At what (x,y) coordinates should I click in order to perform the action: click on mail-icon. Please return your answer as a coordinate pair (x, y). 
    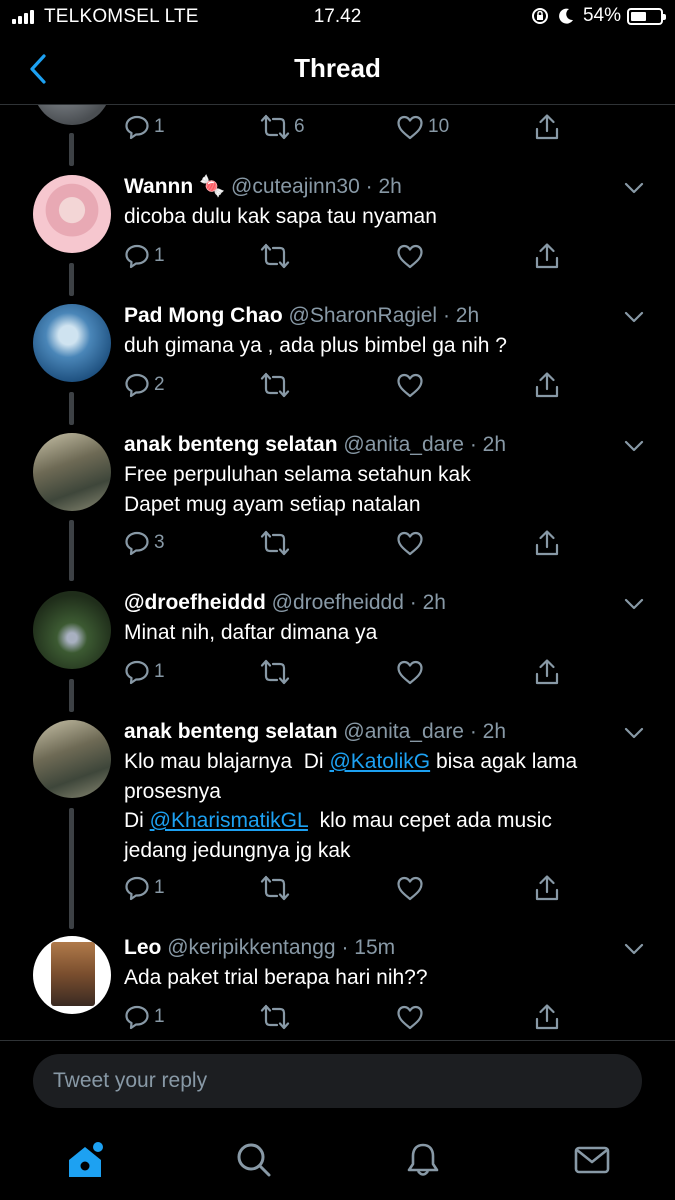
    Looking at the image, I should click on (592, 1160).